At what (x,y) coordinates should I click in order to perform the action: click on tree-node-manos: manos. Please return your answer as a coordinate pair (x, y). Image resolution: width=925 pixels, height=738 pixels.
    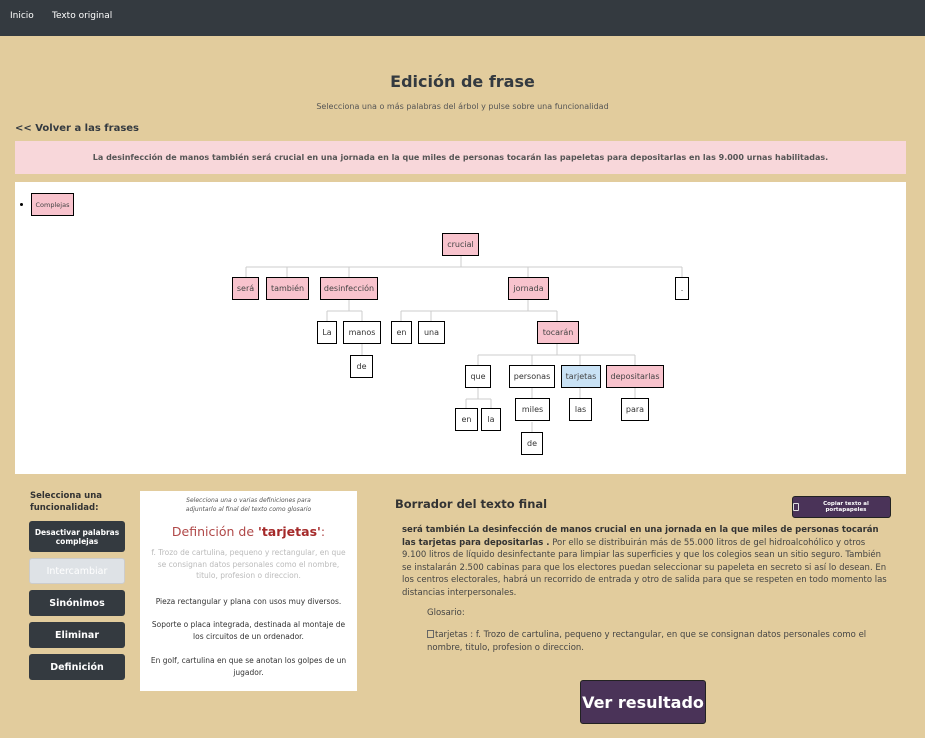
    Looking at the image, I should click on (362, 332).